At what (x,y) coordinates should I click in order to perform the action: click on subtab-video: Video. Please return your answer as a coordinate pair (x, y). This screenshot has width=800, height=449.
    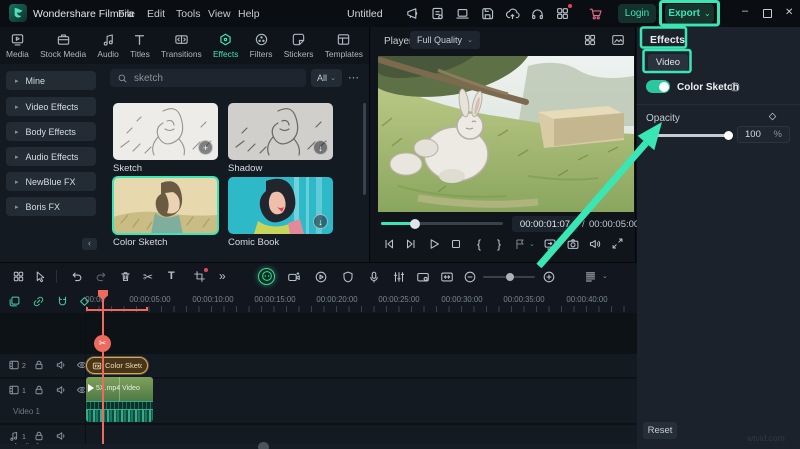
    Looking at the image, I should click on (668, 62).